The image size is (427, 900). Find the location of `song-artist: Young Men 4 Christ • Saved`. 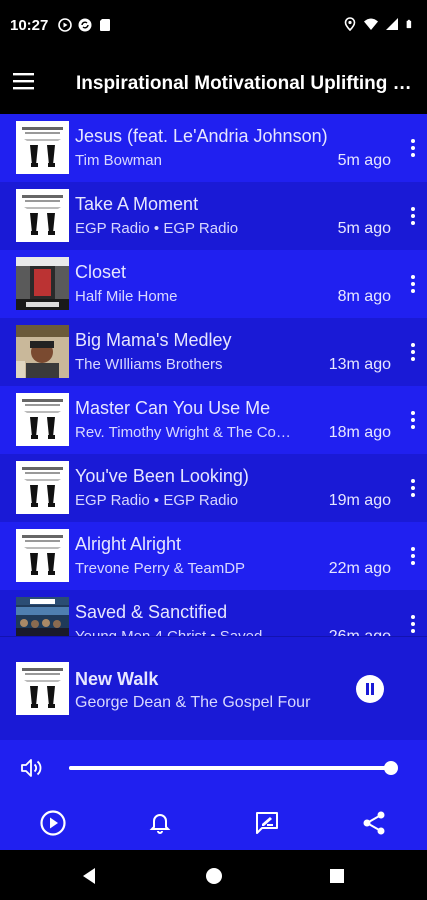

song-artist: Young Men 4 Christ • Saved is located at coordinates (186, 632).